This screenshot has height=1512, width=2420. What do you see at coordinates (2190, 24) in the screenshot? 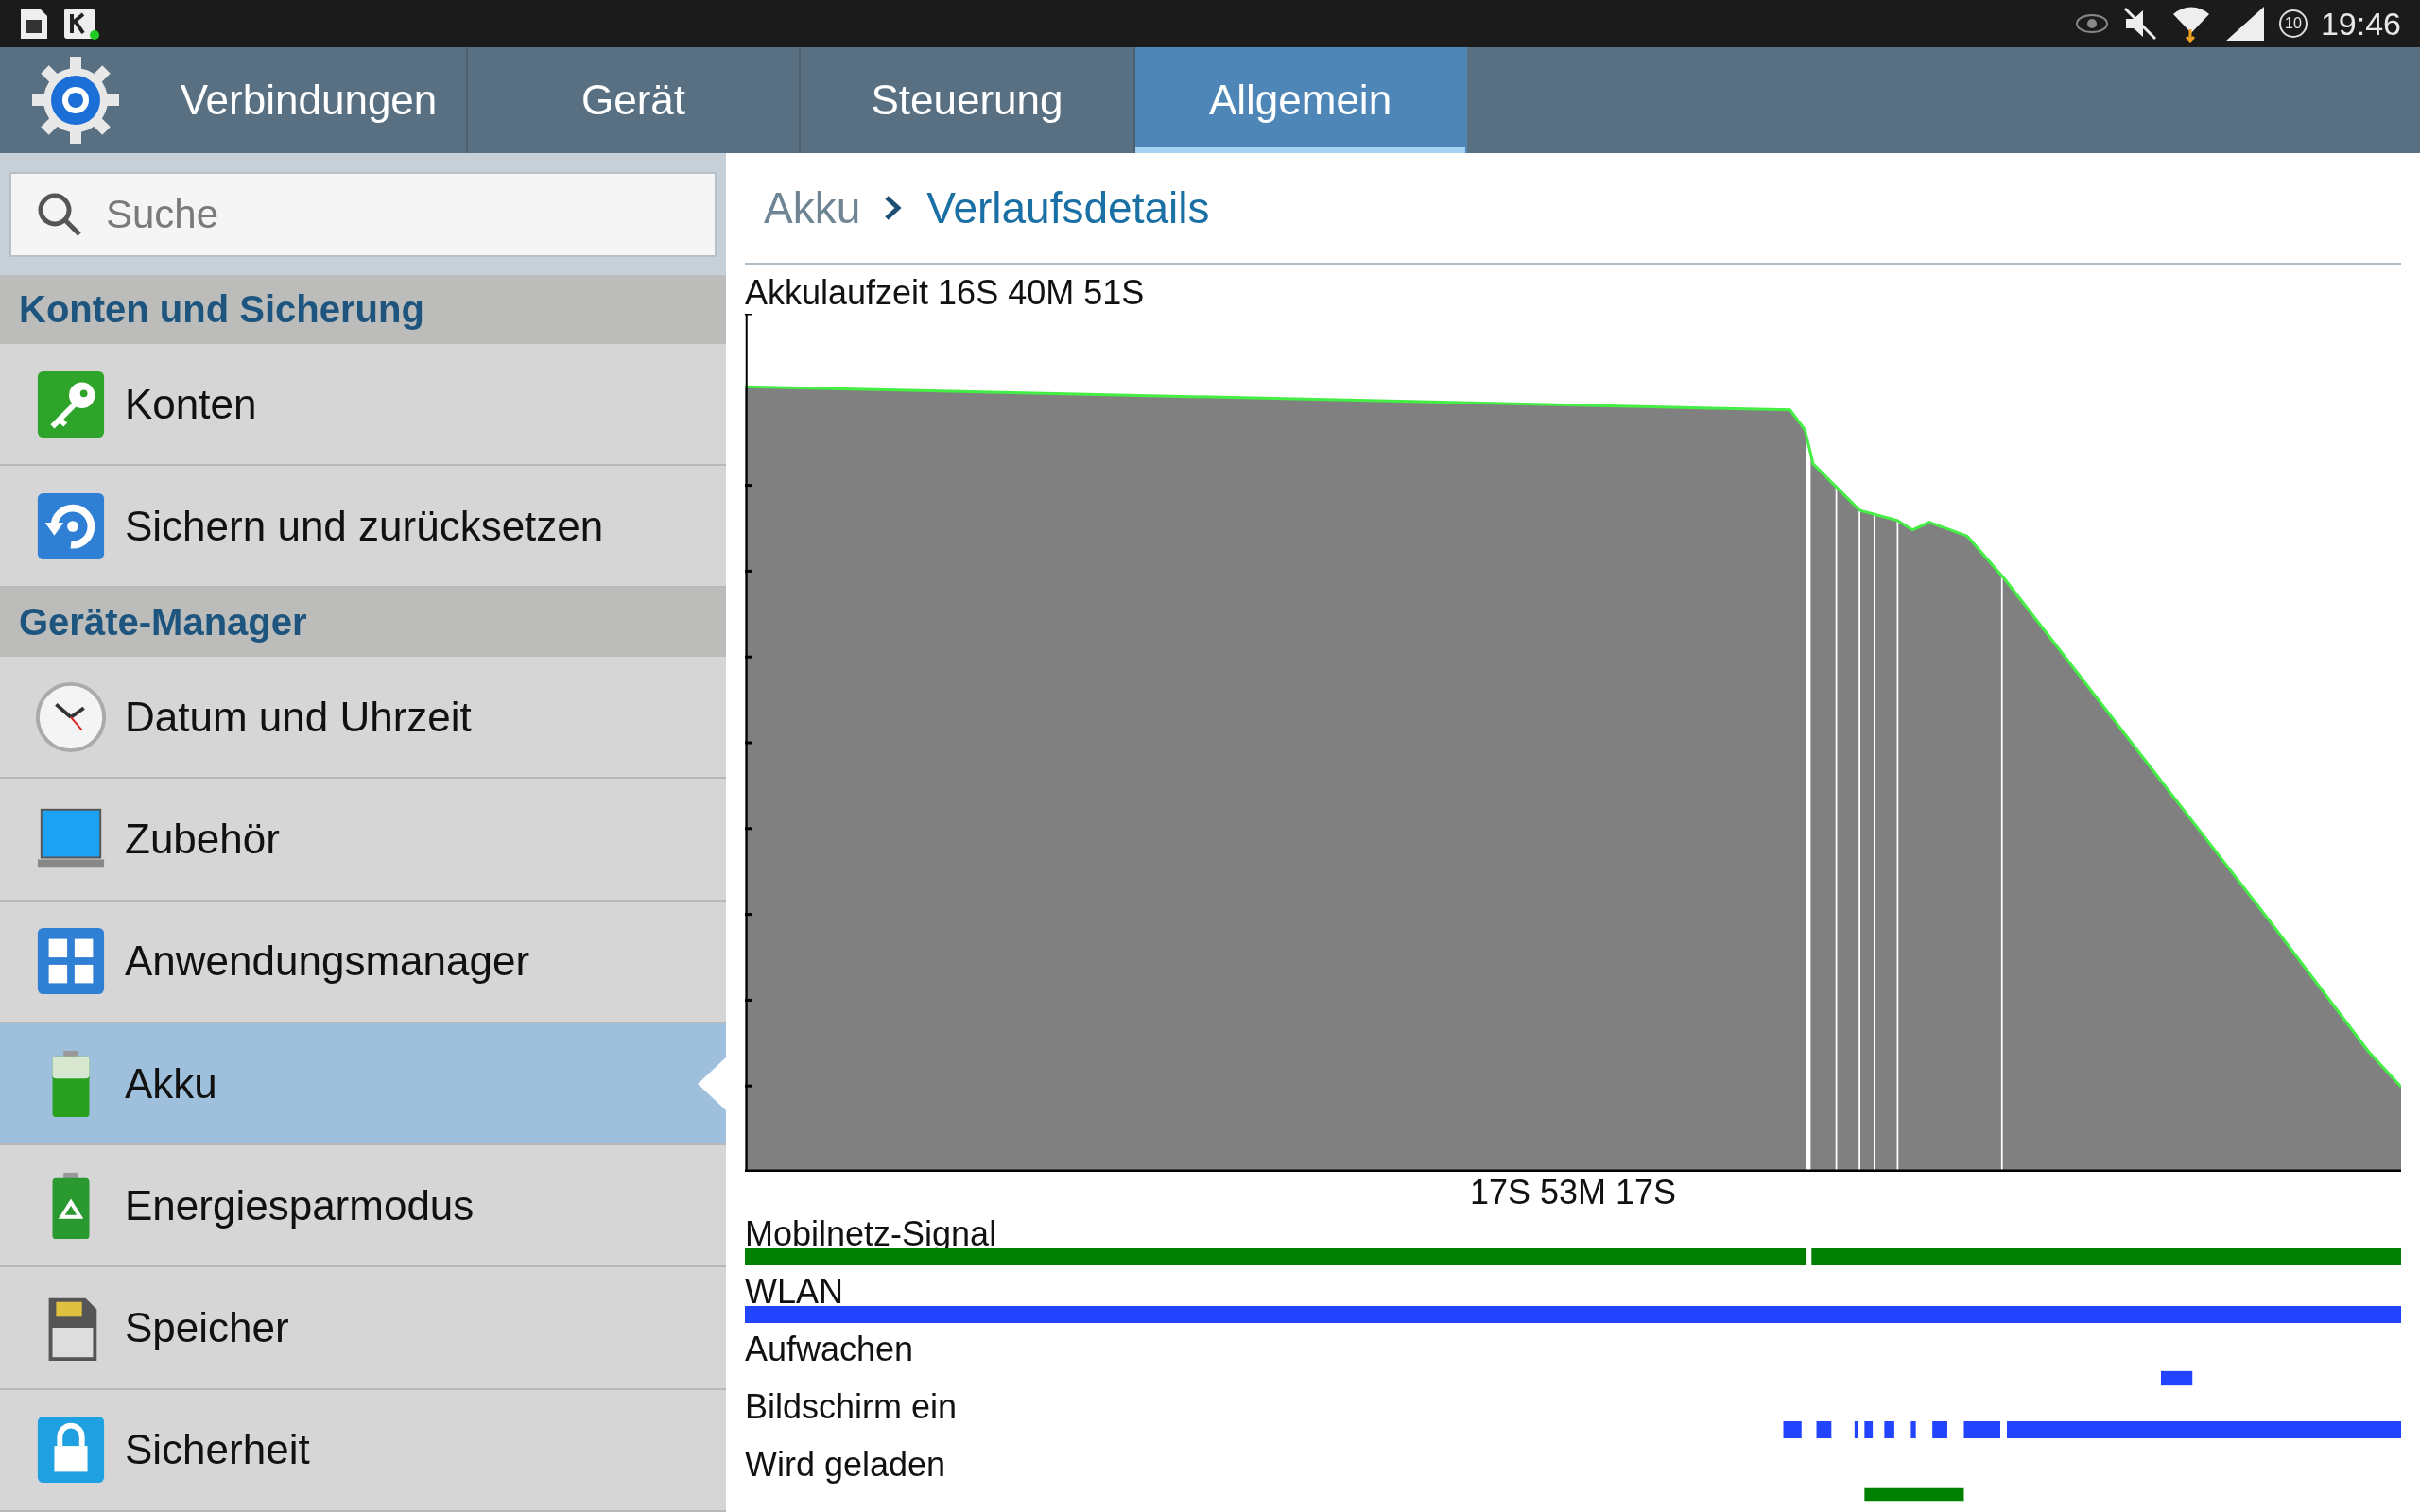
I see `wifi-icon` at bounding box center [2190, 24].